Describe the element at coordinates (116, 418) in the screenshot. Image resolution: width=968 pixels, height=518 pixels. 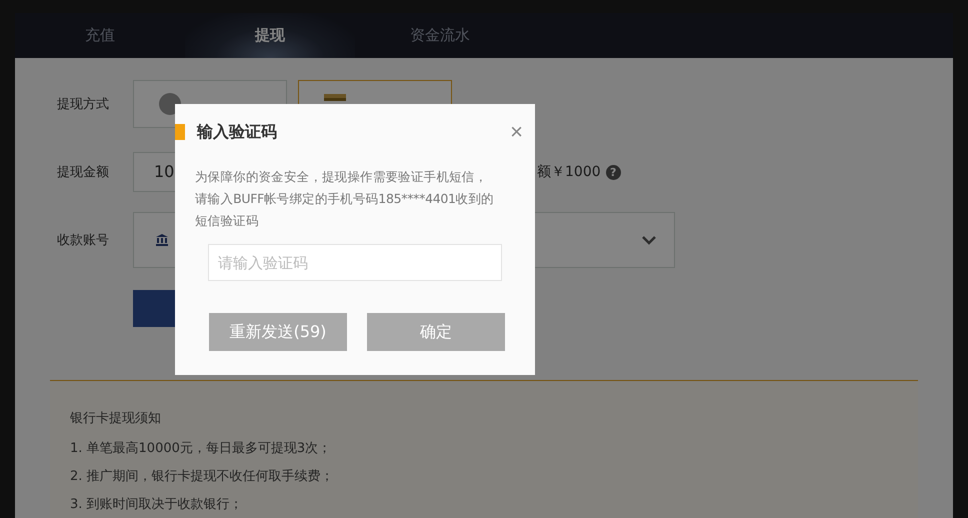
I see `notice-title: 银行卡提现须知` at that location.